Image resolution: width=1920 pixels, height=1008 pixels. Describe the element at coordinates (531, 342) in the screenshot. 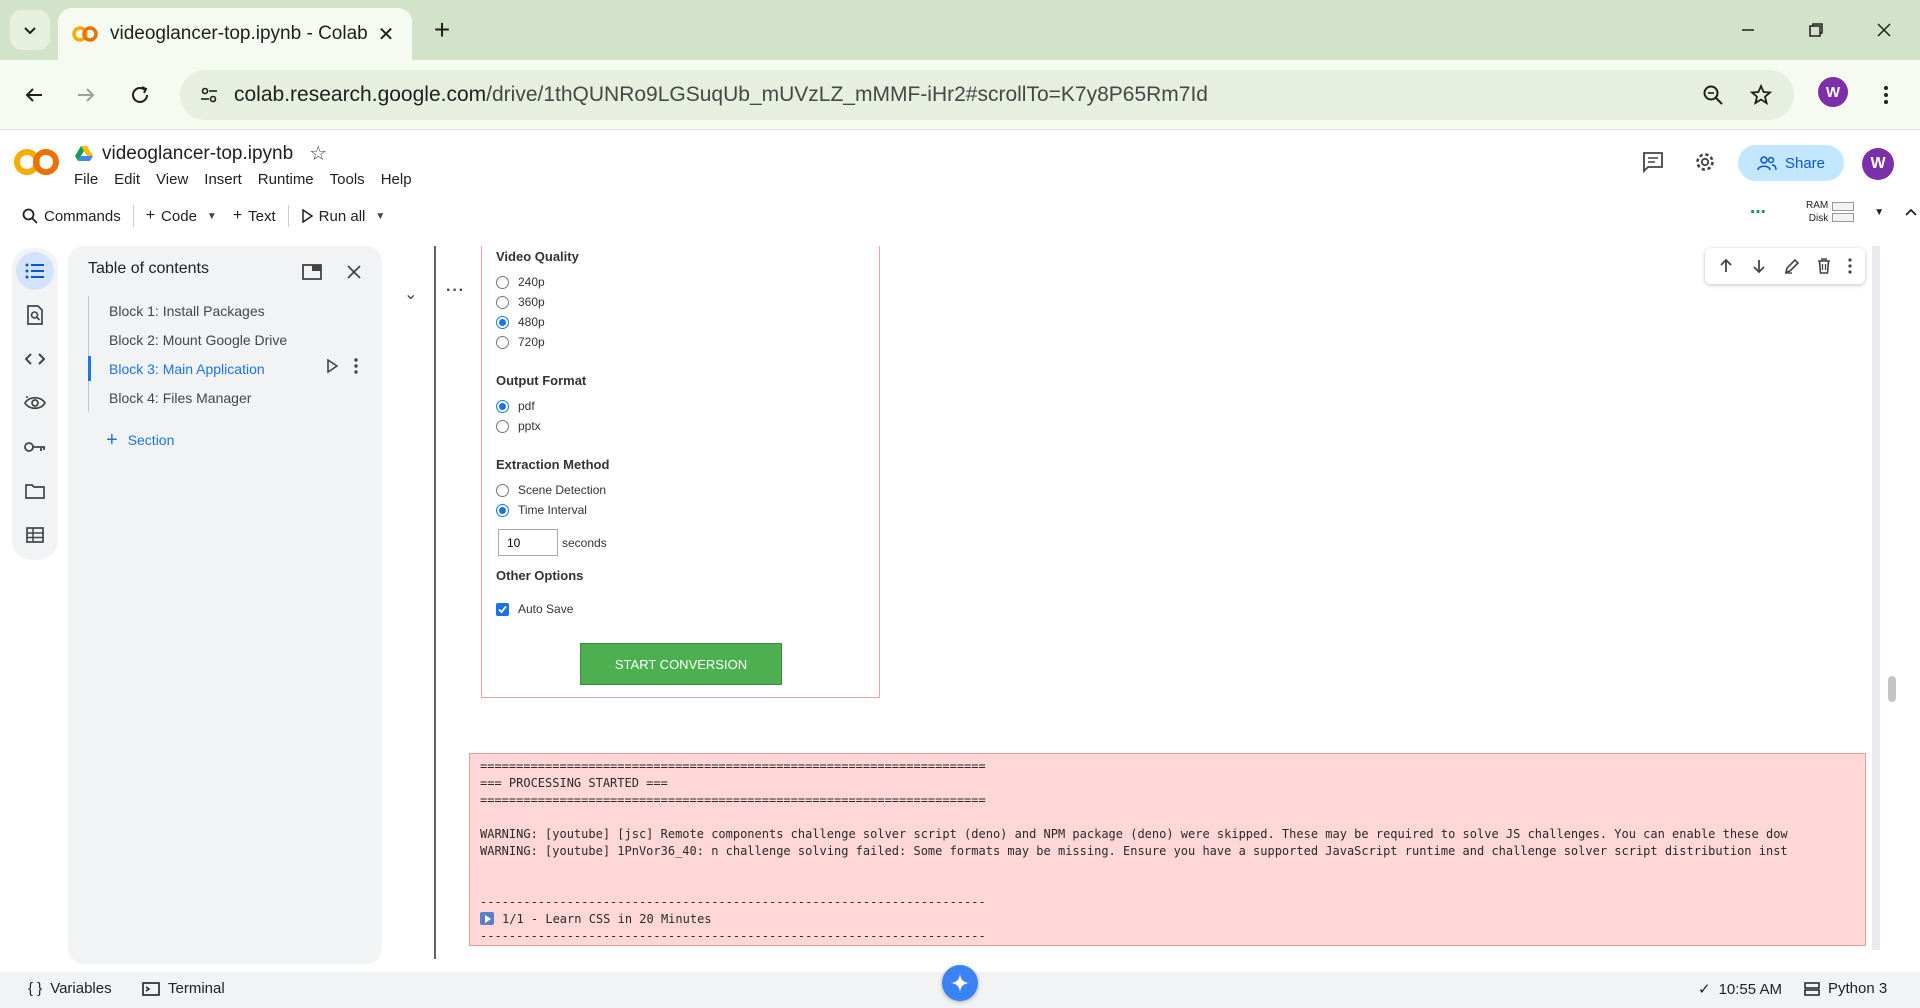

I see `option-label: 720p` at that location.